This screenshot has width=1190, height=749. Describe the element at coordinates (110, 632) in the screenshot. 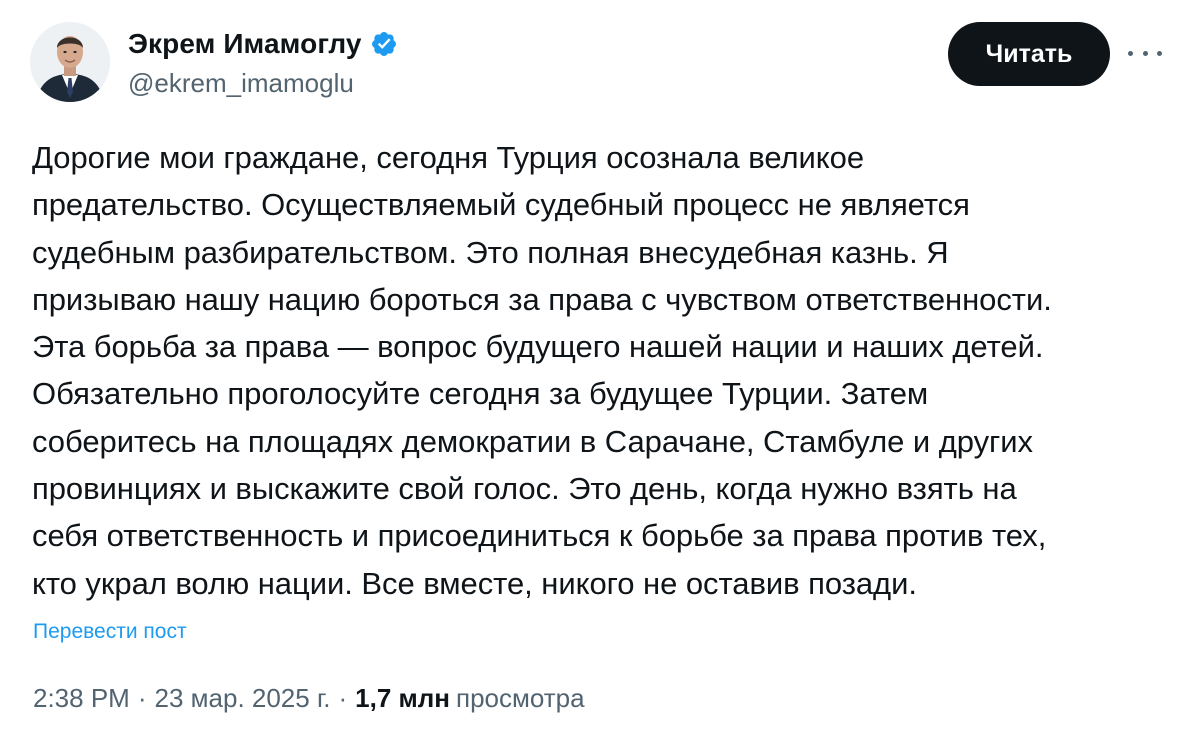

I see `translate-post-link: Перевести пост` at that location.